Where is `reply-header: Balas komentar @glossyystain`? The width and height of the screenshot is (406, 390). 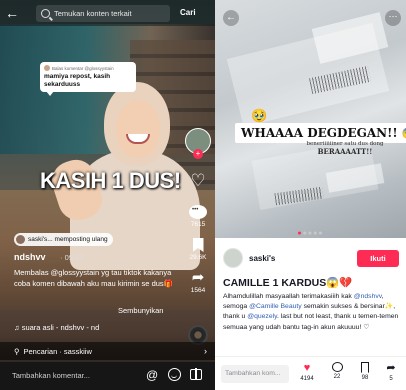
reply-header: Balas komentar @glossyystain is located at coordinates (83, 68).